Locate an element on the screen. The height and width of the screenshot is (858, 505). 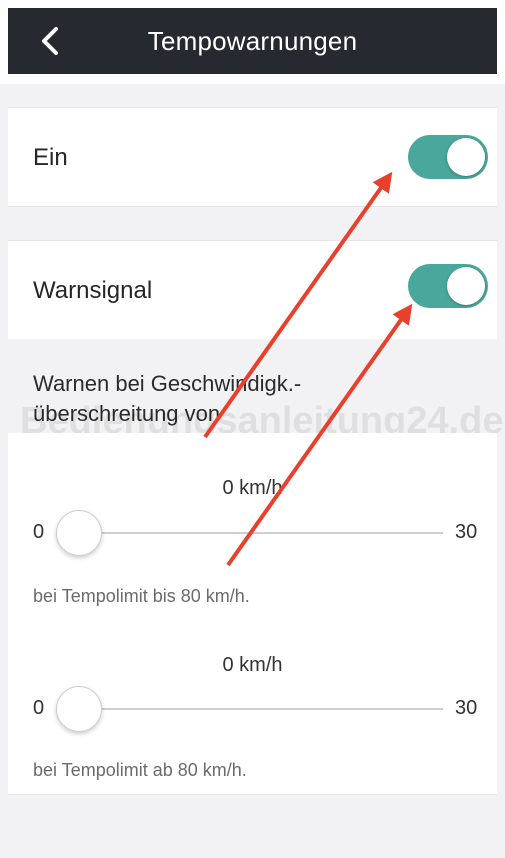
warning-signal-toggle is located at coordinates (448, 286).